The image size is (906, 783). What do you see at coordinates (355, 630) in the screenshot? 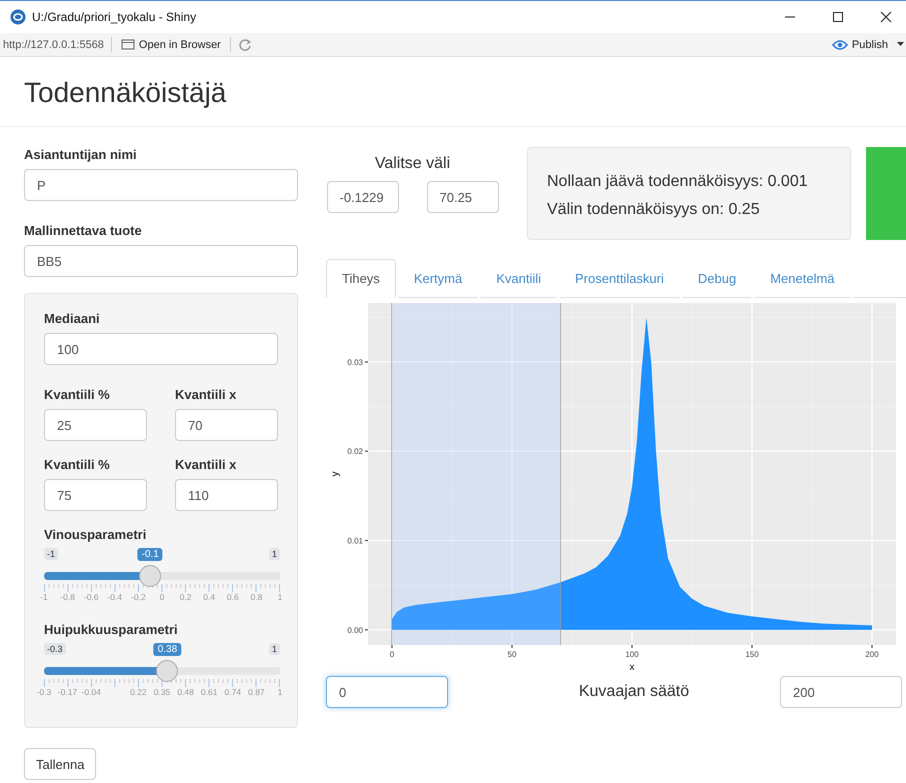
I see `tick-label: 0.00` at bounding box center [355, 630].